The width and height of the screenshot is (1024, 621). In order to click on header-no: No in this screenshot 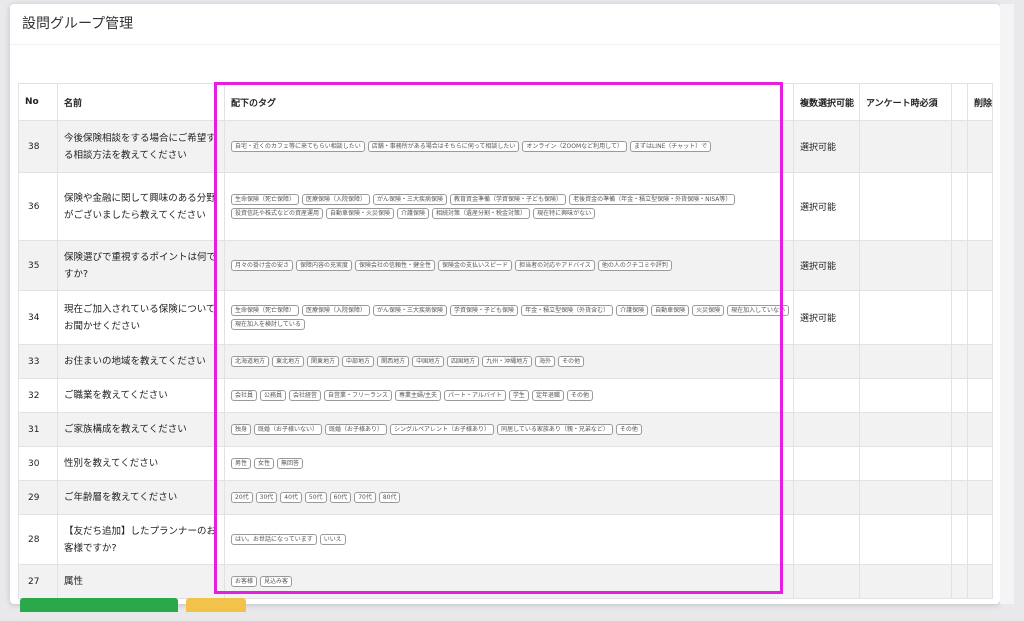, I will do `click(38, 102)`.